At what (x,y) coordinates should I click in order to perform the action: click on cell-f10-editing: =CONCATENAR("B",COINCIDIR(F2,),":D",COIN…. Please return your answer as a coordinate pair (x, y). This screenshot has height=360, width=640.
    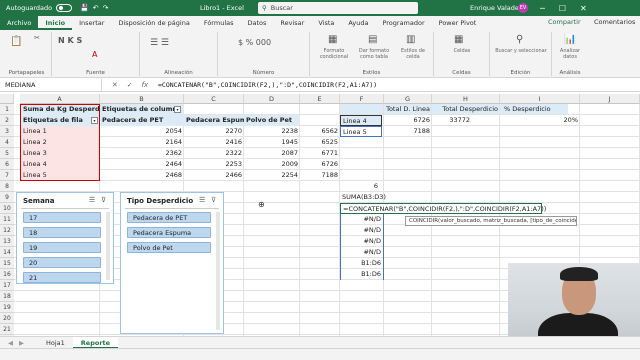
    Looking at the image, I should click on (443, 208).